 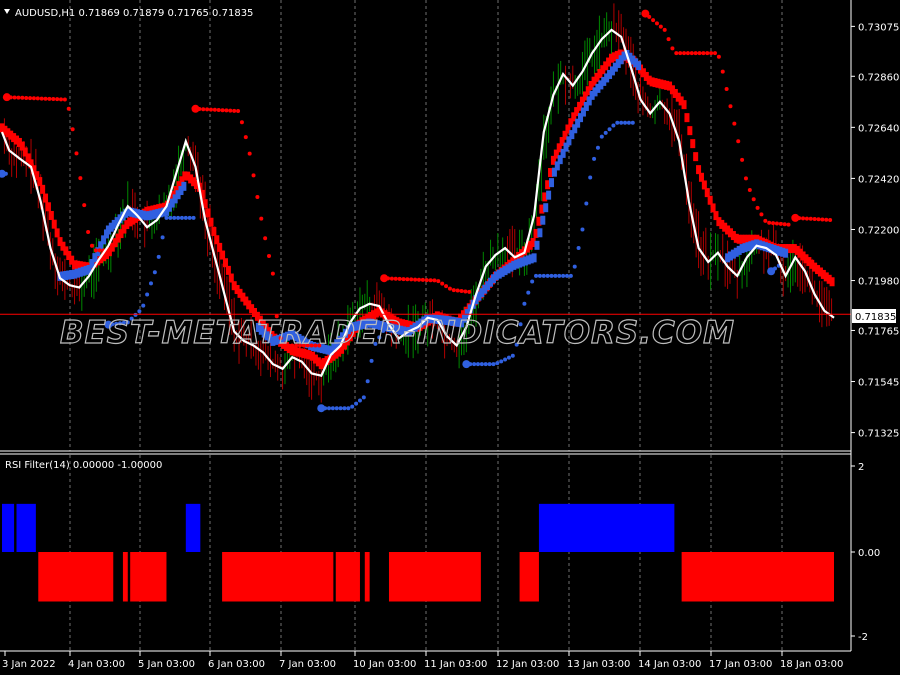 What do you see at coordinates (455, 664) in the screenshot?
I see `time-label: 11 Jan 03:00` at bounding box center [455, 664].